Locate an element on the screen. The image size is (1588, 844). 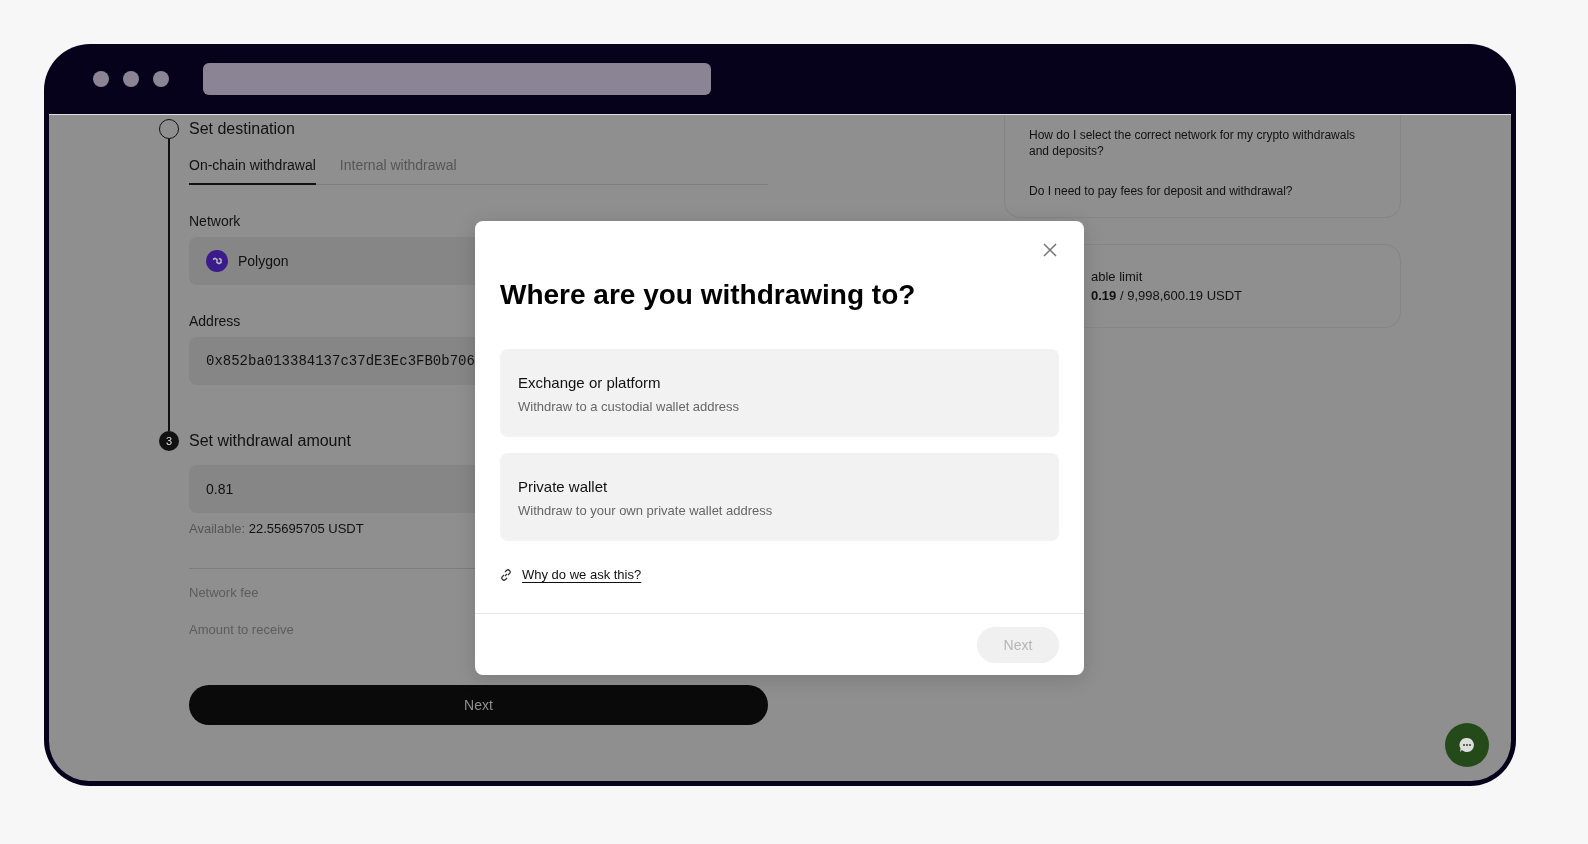
field-label: Address is located at coordinates (215, 321).